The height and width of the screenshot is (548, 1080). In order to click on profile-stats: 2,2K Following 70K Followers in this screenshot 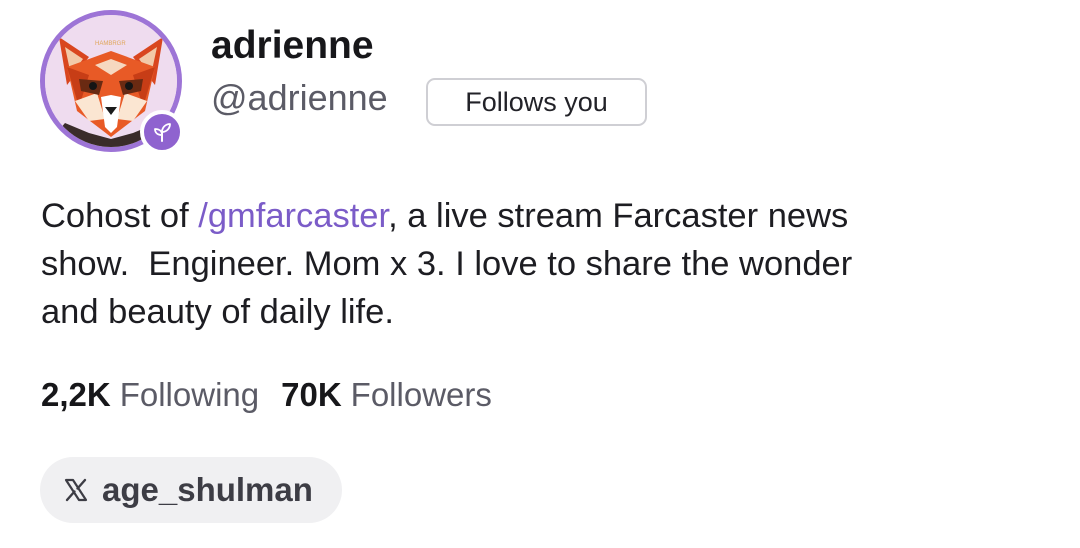, I will do `click(266, 395)`.